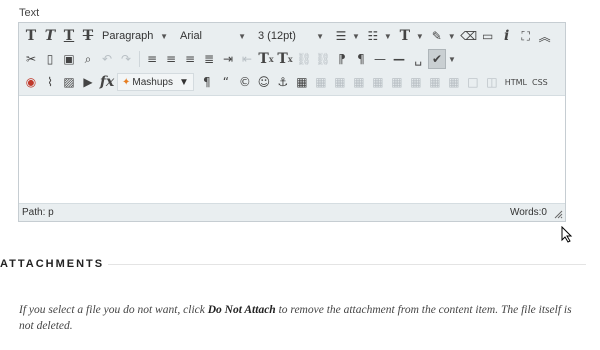 This screenshot has width=600, height=350. Describe the element at coordinates (245, 82) in the screenshot. I see `special-character-button: ©` at that location.